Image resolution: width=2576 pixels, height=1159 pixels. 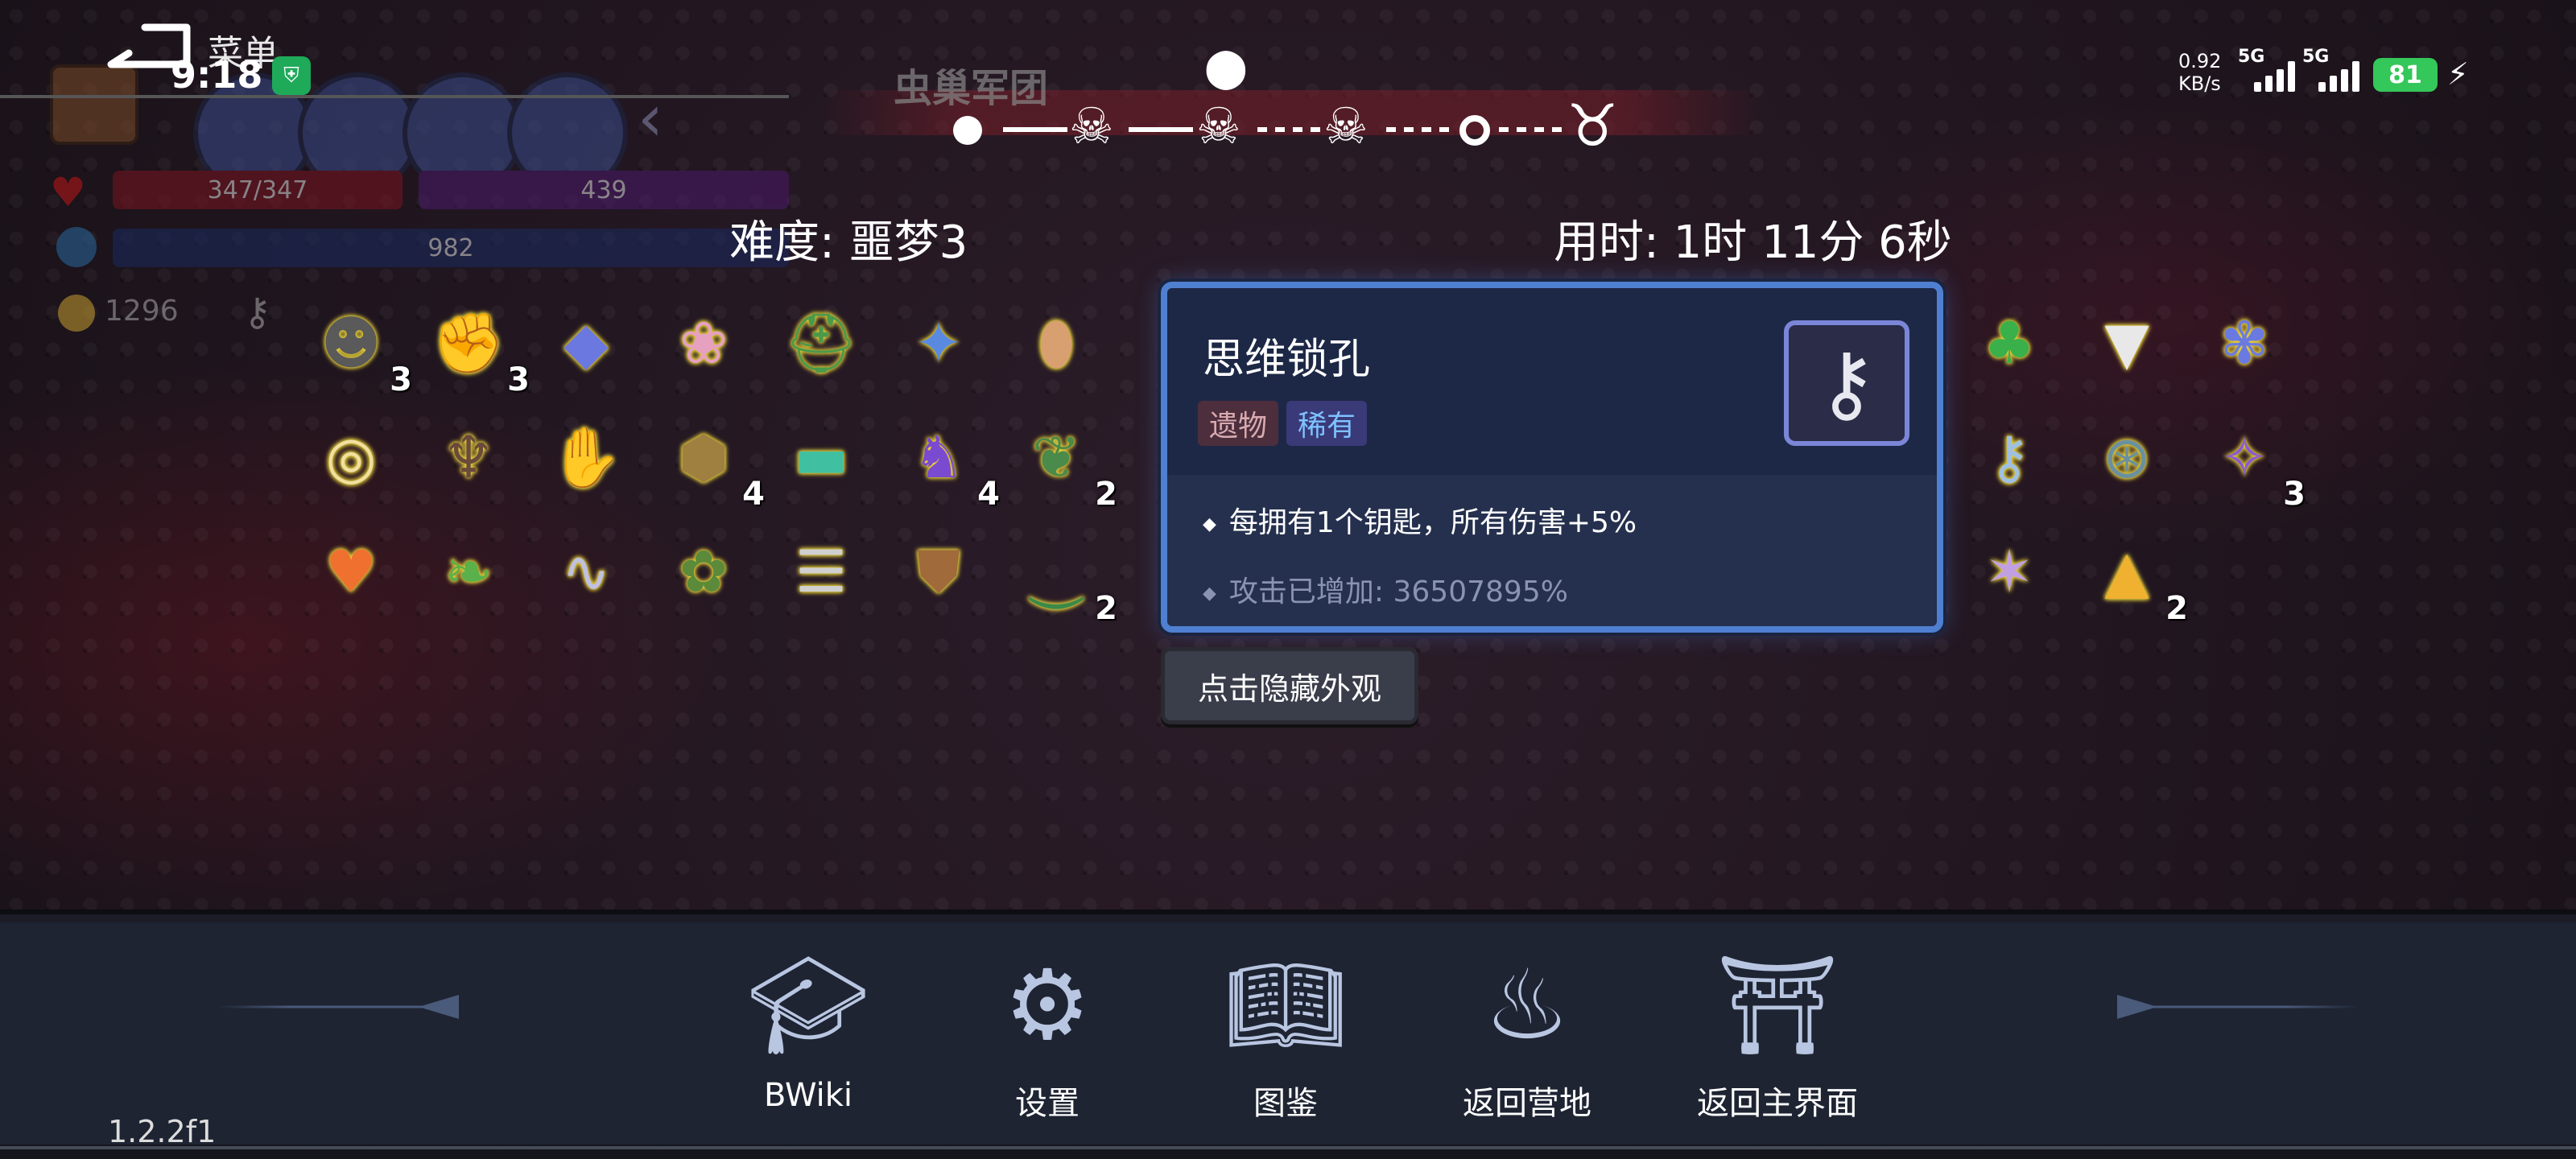 I want to click on return-main-label: 返回主界面, so click(x=1777, y=1103).